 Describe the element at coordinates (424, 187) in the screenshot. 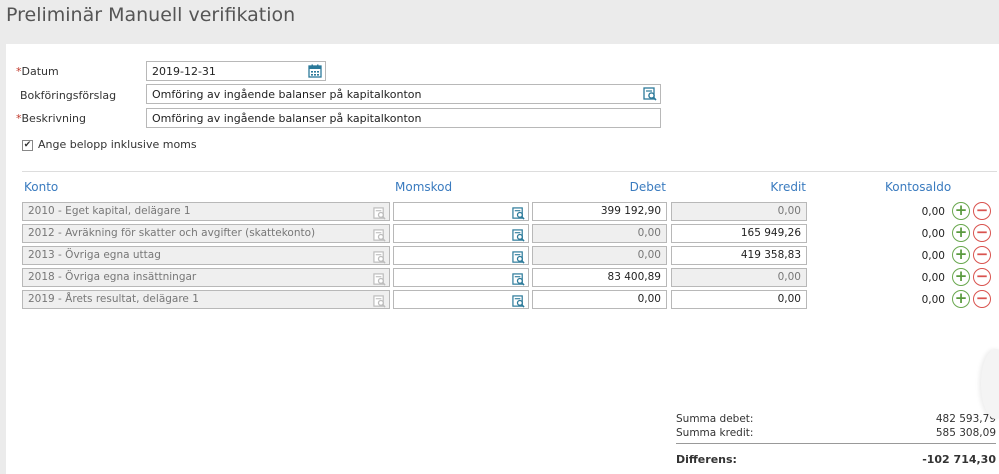

I see `column-header-momskod: Momskod` at that location.